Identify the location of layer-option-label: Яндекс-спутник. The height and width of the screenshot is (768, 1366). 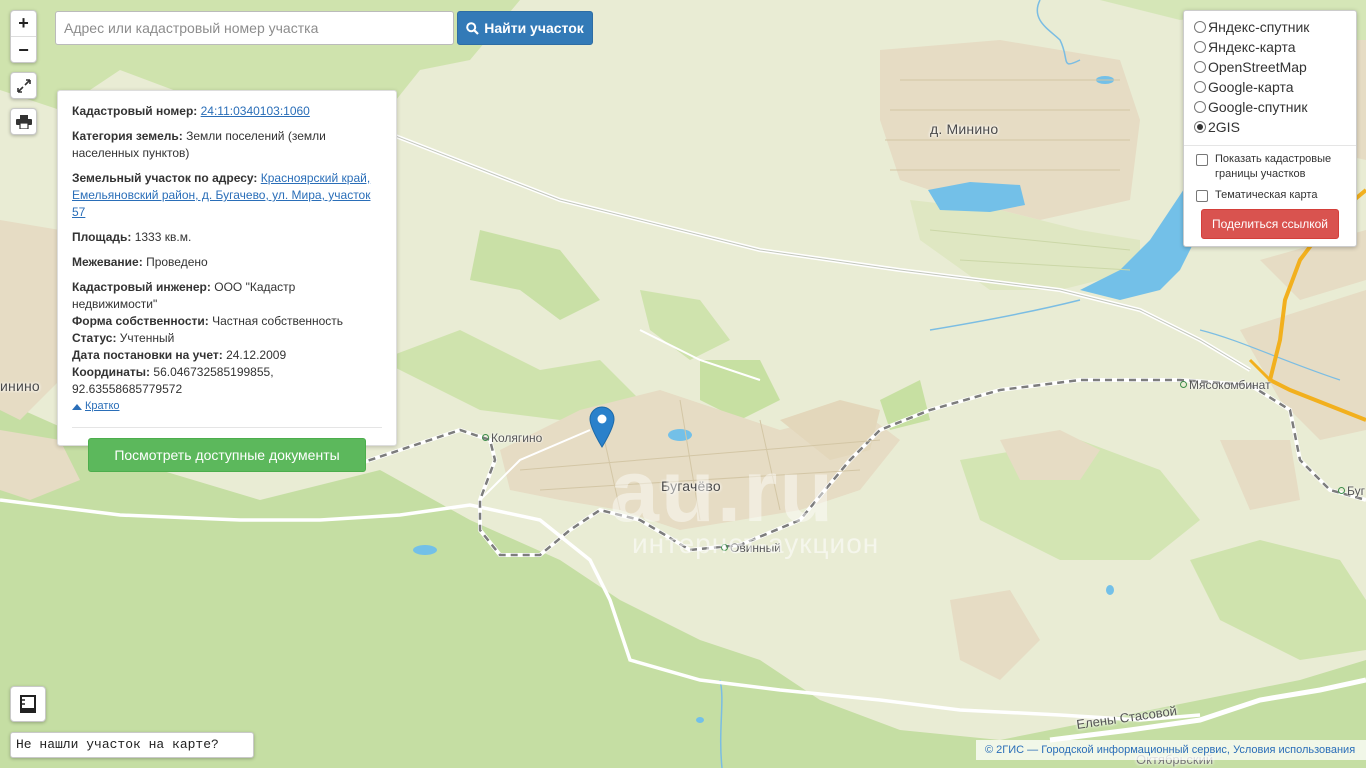
(1259, 27).